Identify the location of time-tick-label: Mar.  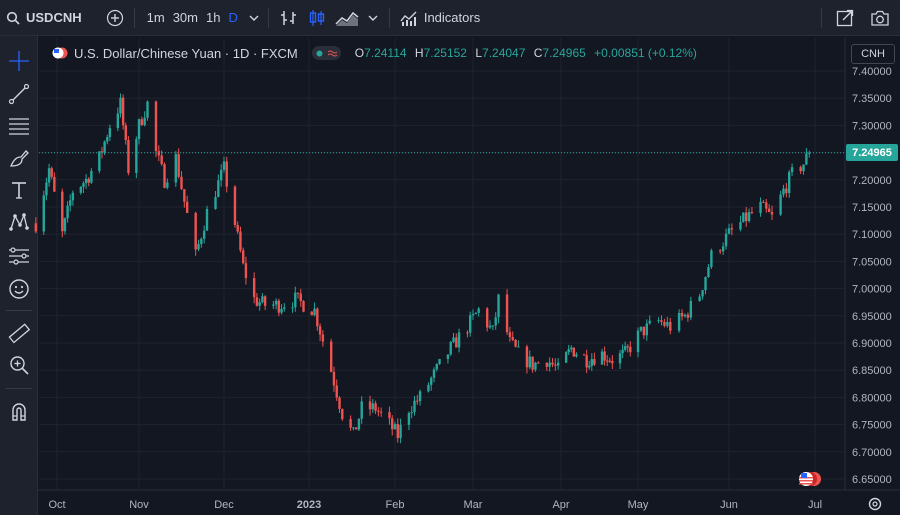
(473, 505).